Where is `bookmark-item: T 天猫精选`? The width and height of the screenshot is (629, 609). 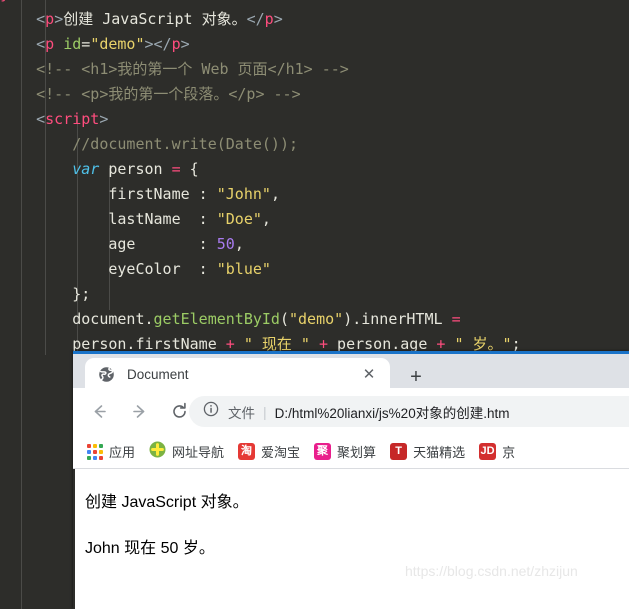
bookmark-item: T 天猫精选 is located at coordinates (430, 451).